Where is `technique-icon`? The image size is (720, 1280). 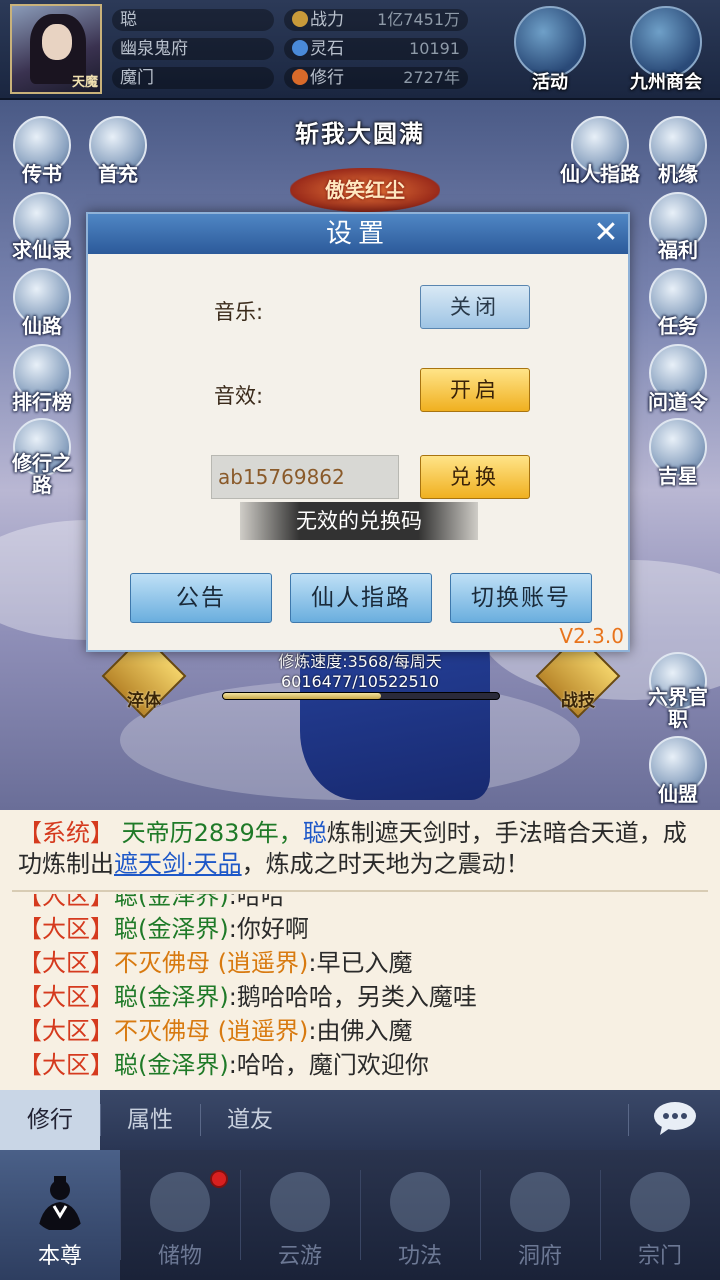
technique-icon is located at coordinates (420, 1202).